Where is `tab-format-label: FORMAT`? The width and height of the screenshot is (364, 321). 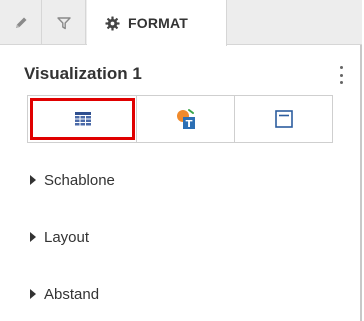
tab-format-label: FORMAT is located at coordinates (158, 23).